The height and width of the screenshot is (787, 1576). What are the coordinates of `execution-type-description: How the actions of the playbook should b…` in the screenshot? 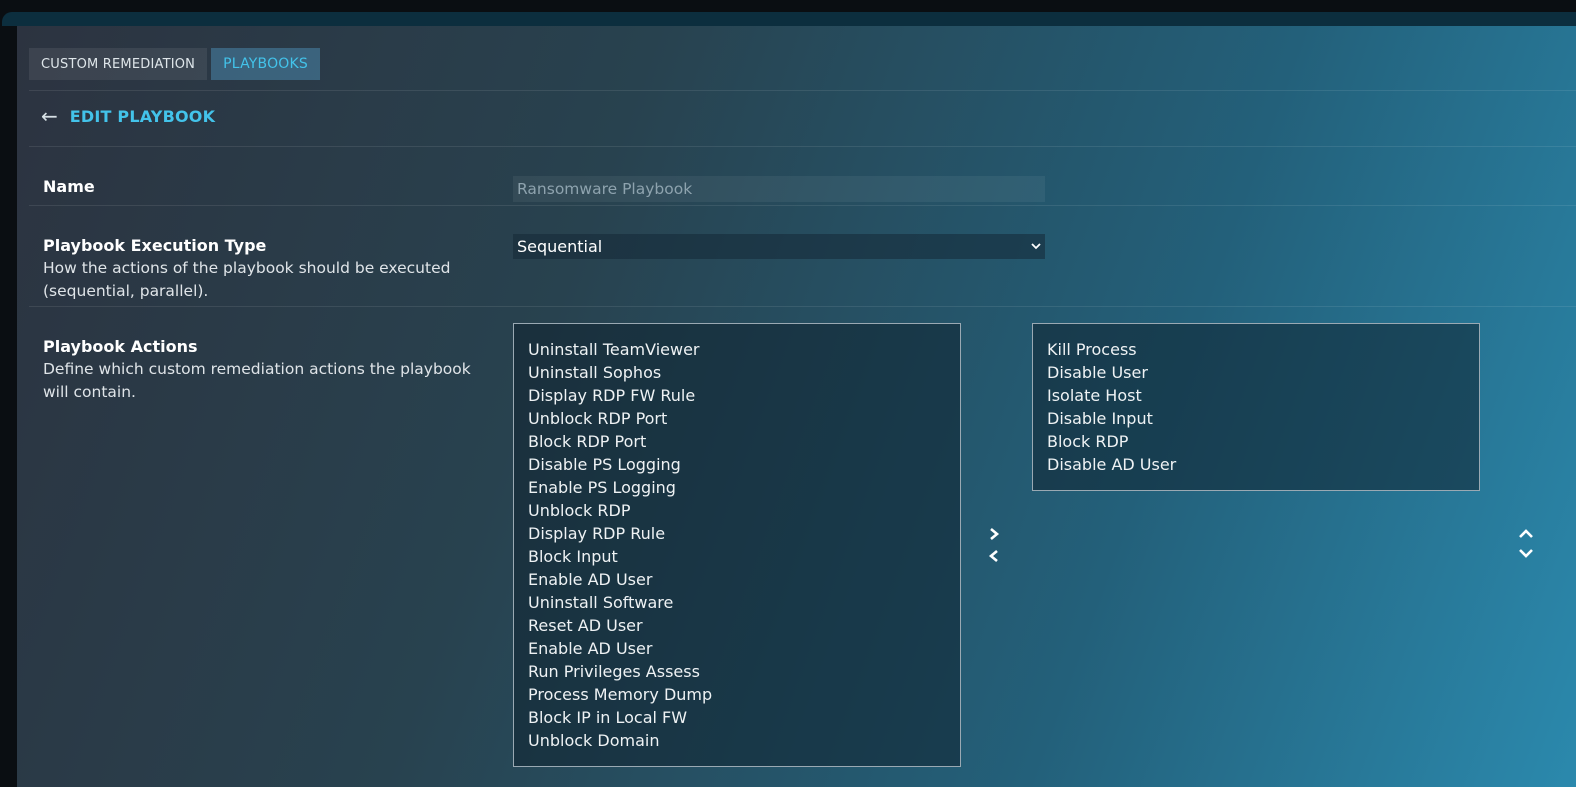 It's located at (247, 279).